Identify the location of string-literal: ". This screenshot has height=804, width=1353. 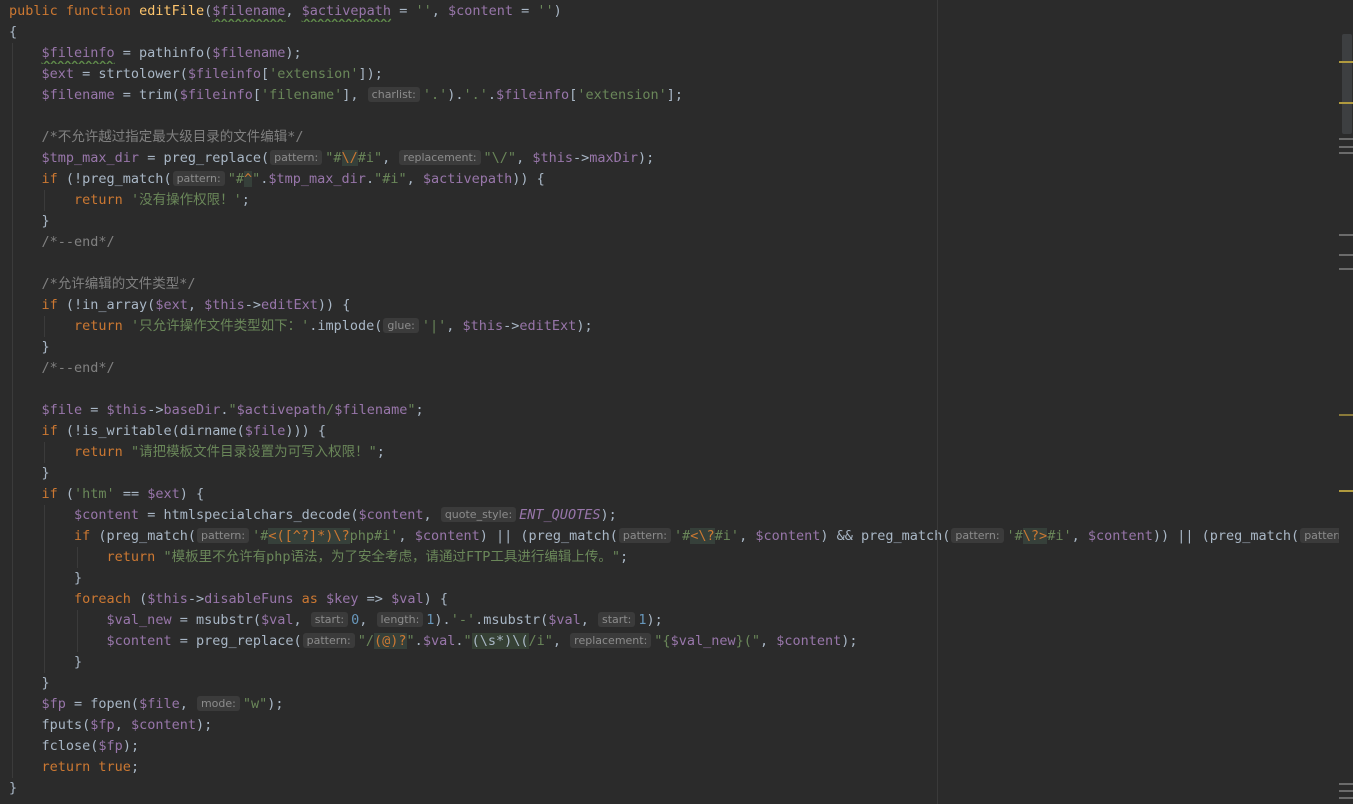
(232, 410).